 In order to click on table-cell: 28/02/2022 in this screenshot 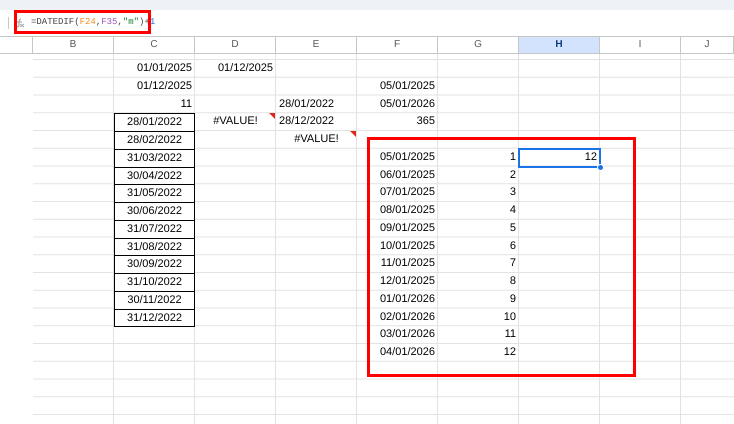, I will do `click(154, 140)`.